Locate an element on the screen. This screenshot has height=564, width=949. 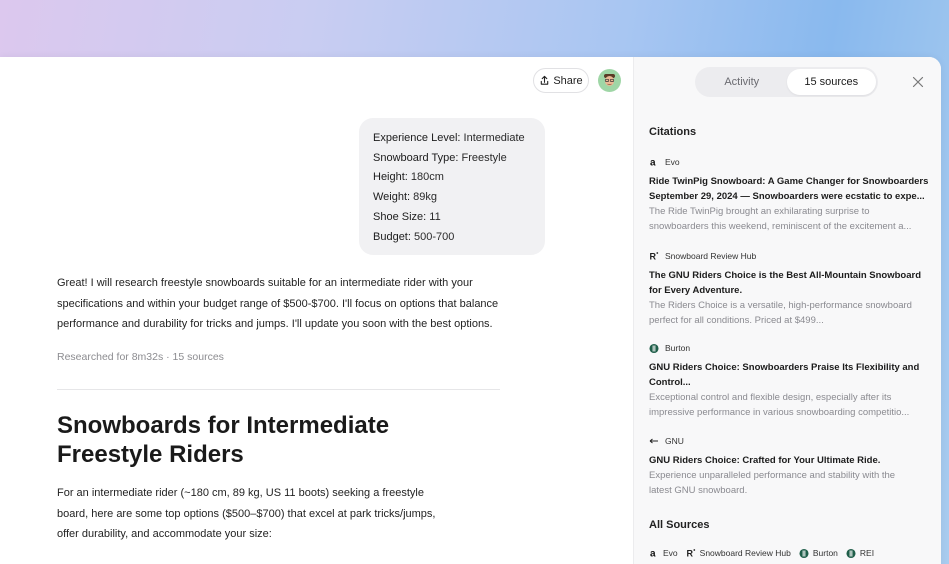
source-chip: R Snowboard Review Hub is located at coordinates (738, 553).